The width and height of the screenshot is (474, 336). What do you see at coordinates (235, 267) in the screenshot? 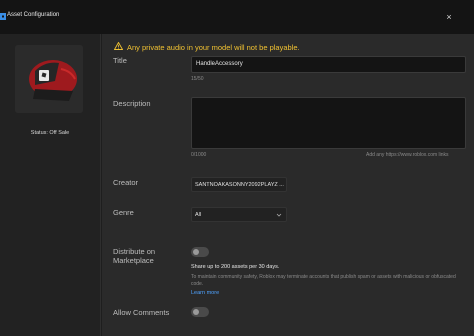
I see `share-limit-text: Share up to 200 assets per 30 days.` at bounding box center [235, 267].